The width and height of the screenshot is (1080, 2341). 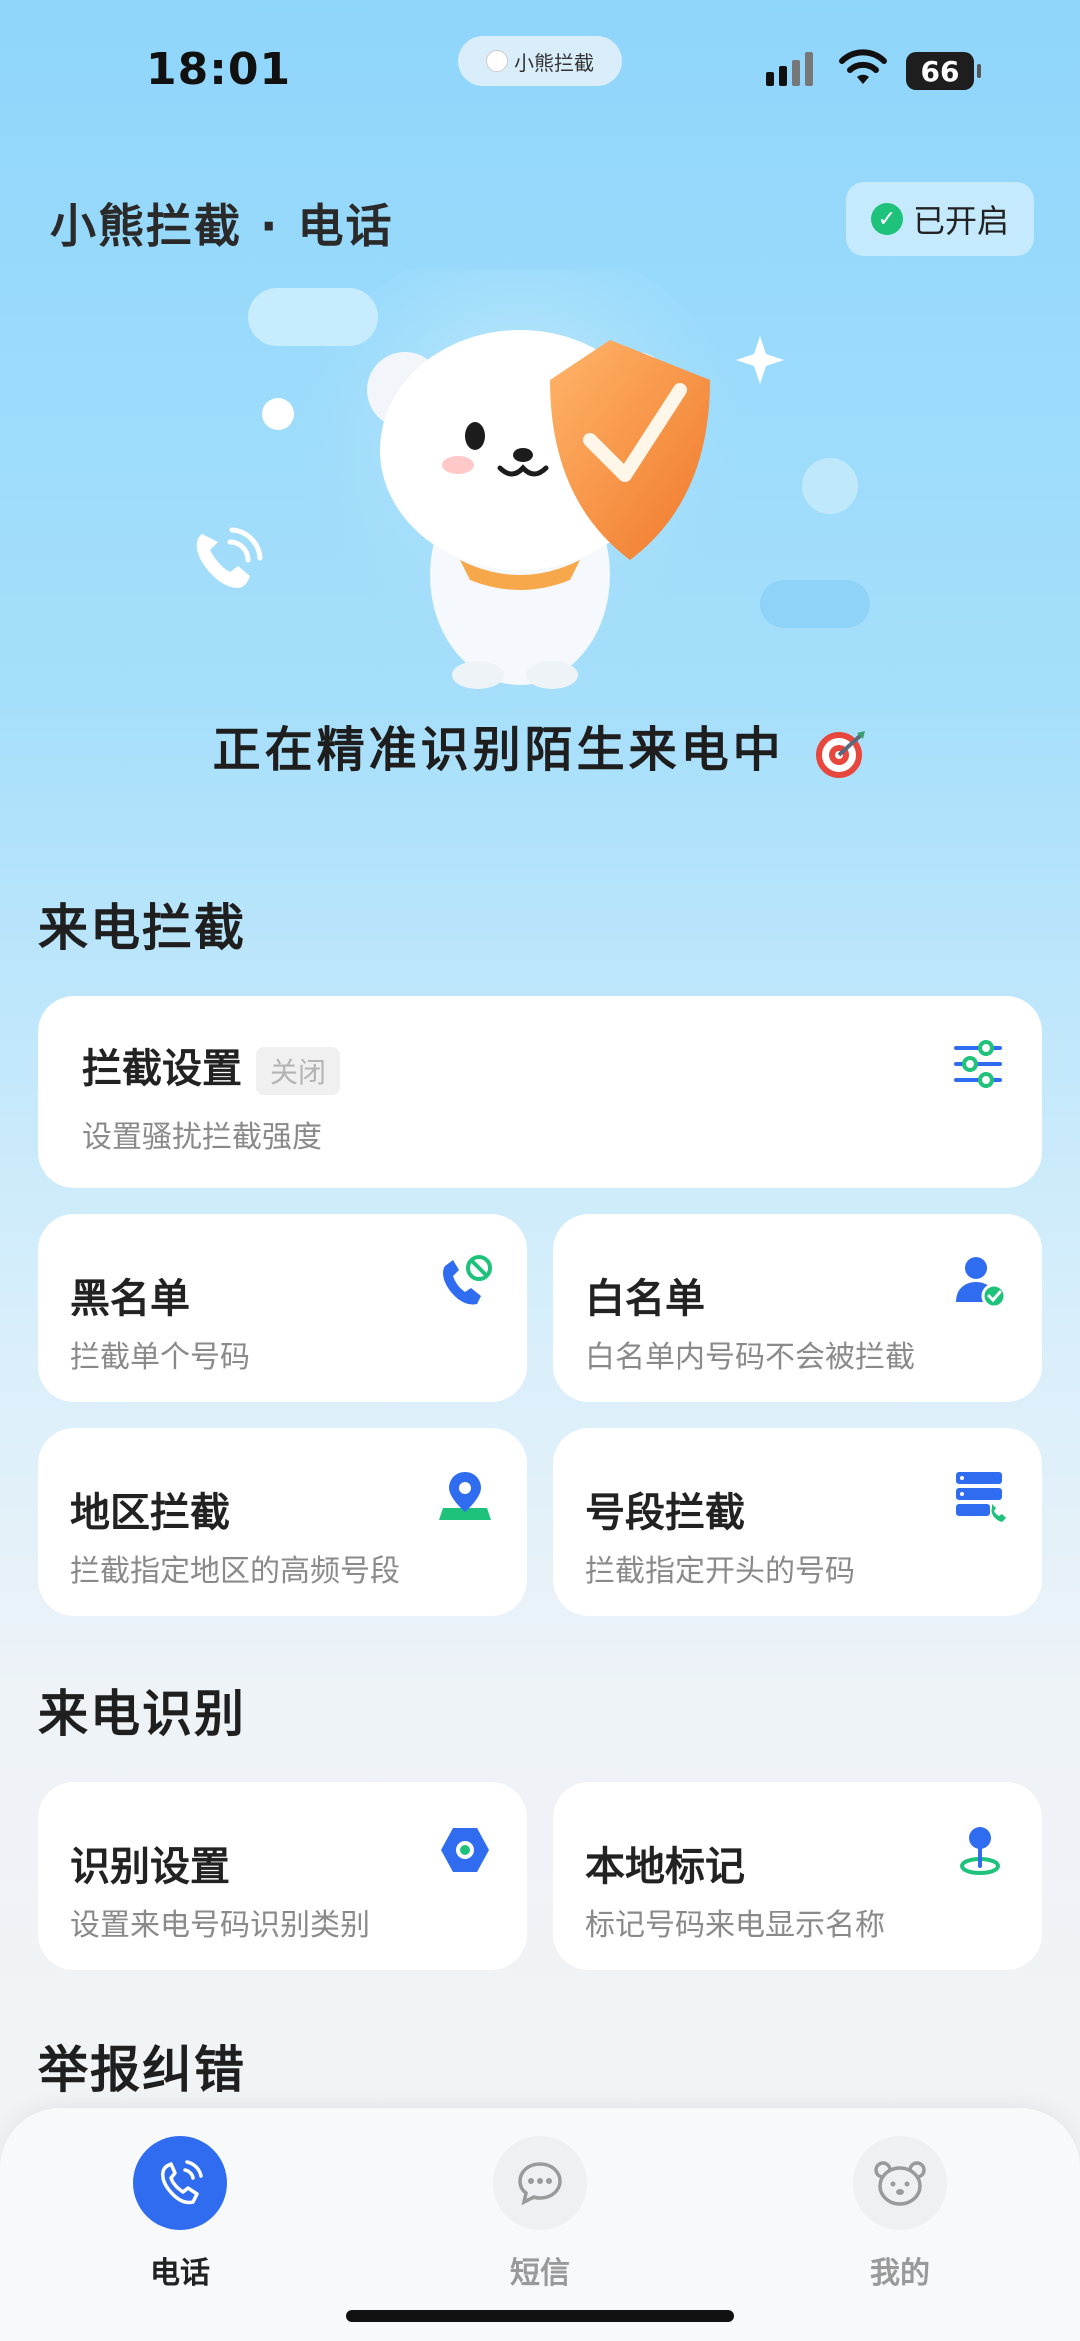 What do you see at coordinates (797, 1308) in the screenshot?
I see `whitelist-card: 白名单 白名单内号码不会被拦截` at bounding box center [797, 1308].